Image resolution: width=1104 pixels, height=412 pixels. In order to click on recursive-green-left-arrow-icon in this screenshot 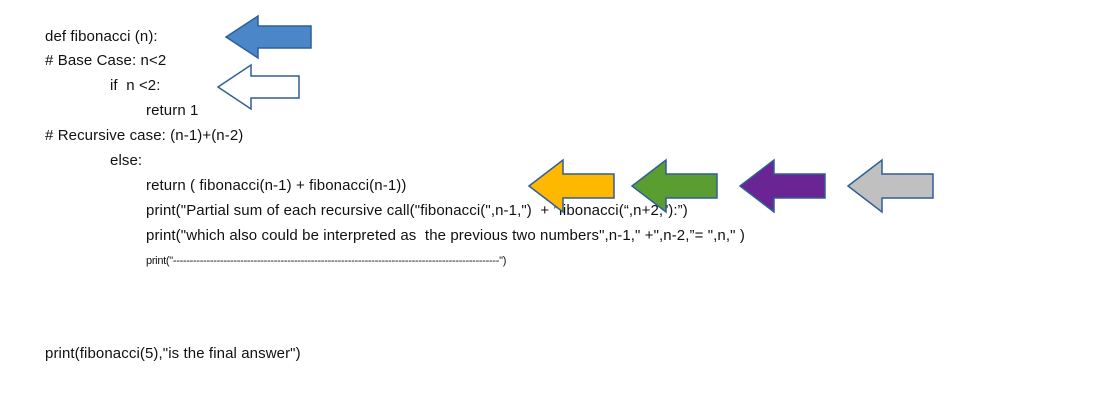, I will do `click(675, 186)`.